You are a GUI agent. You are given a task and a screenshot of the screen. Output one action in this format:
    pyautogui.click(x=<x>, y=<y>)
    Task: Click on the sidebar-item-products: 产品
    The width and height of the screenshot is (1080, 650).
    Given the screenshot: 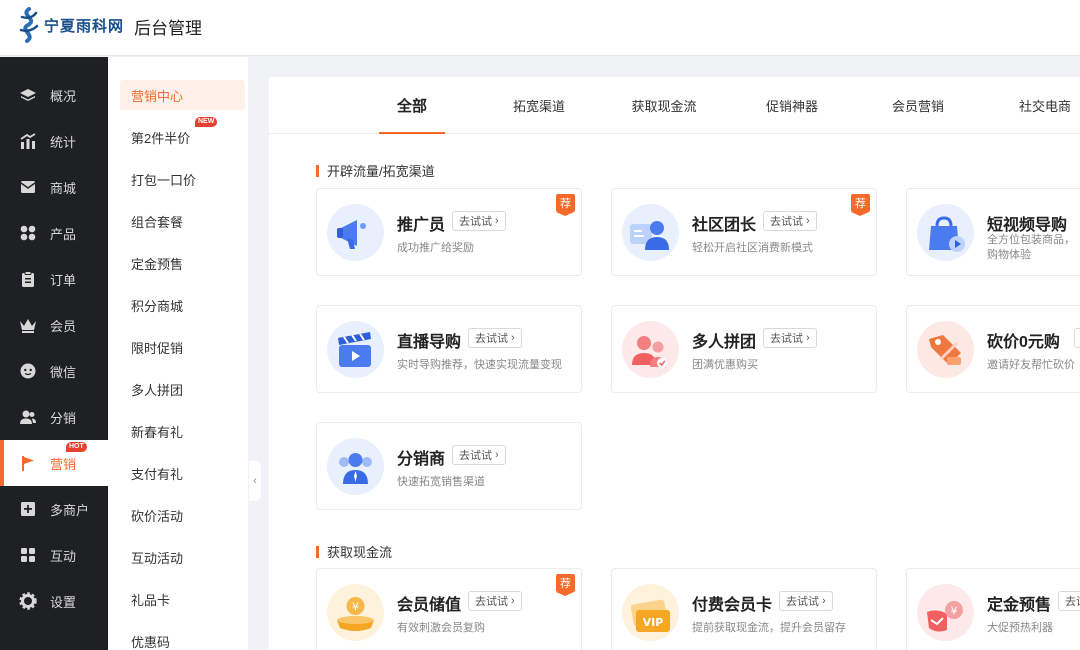 What is the action you would take?
    pyautogui.click(x=54, y=233)
    